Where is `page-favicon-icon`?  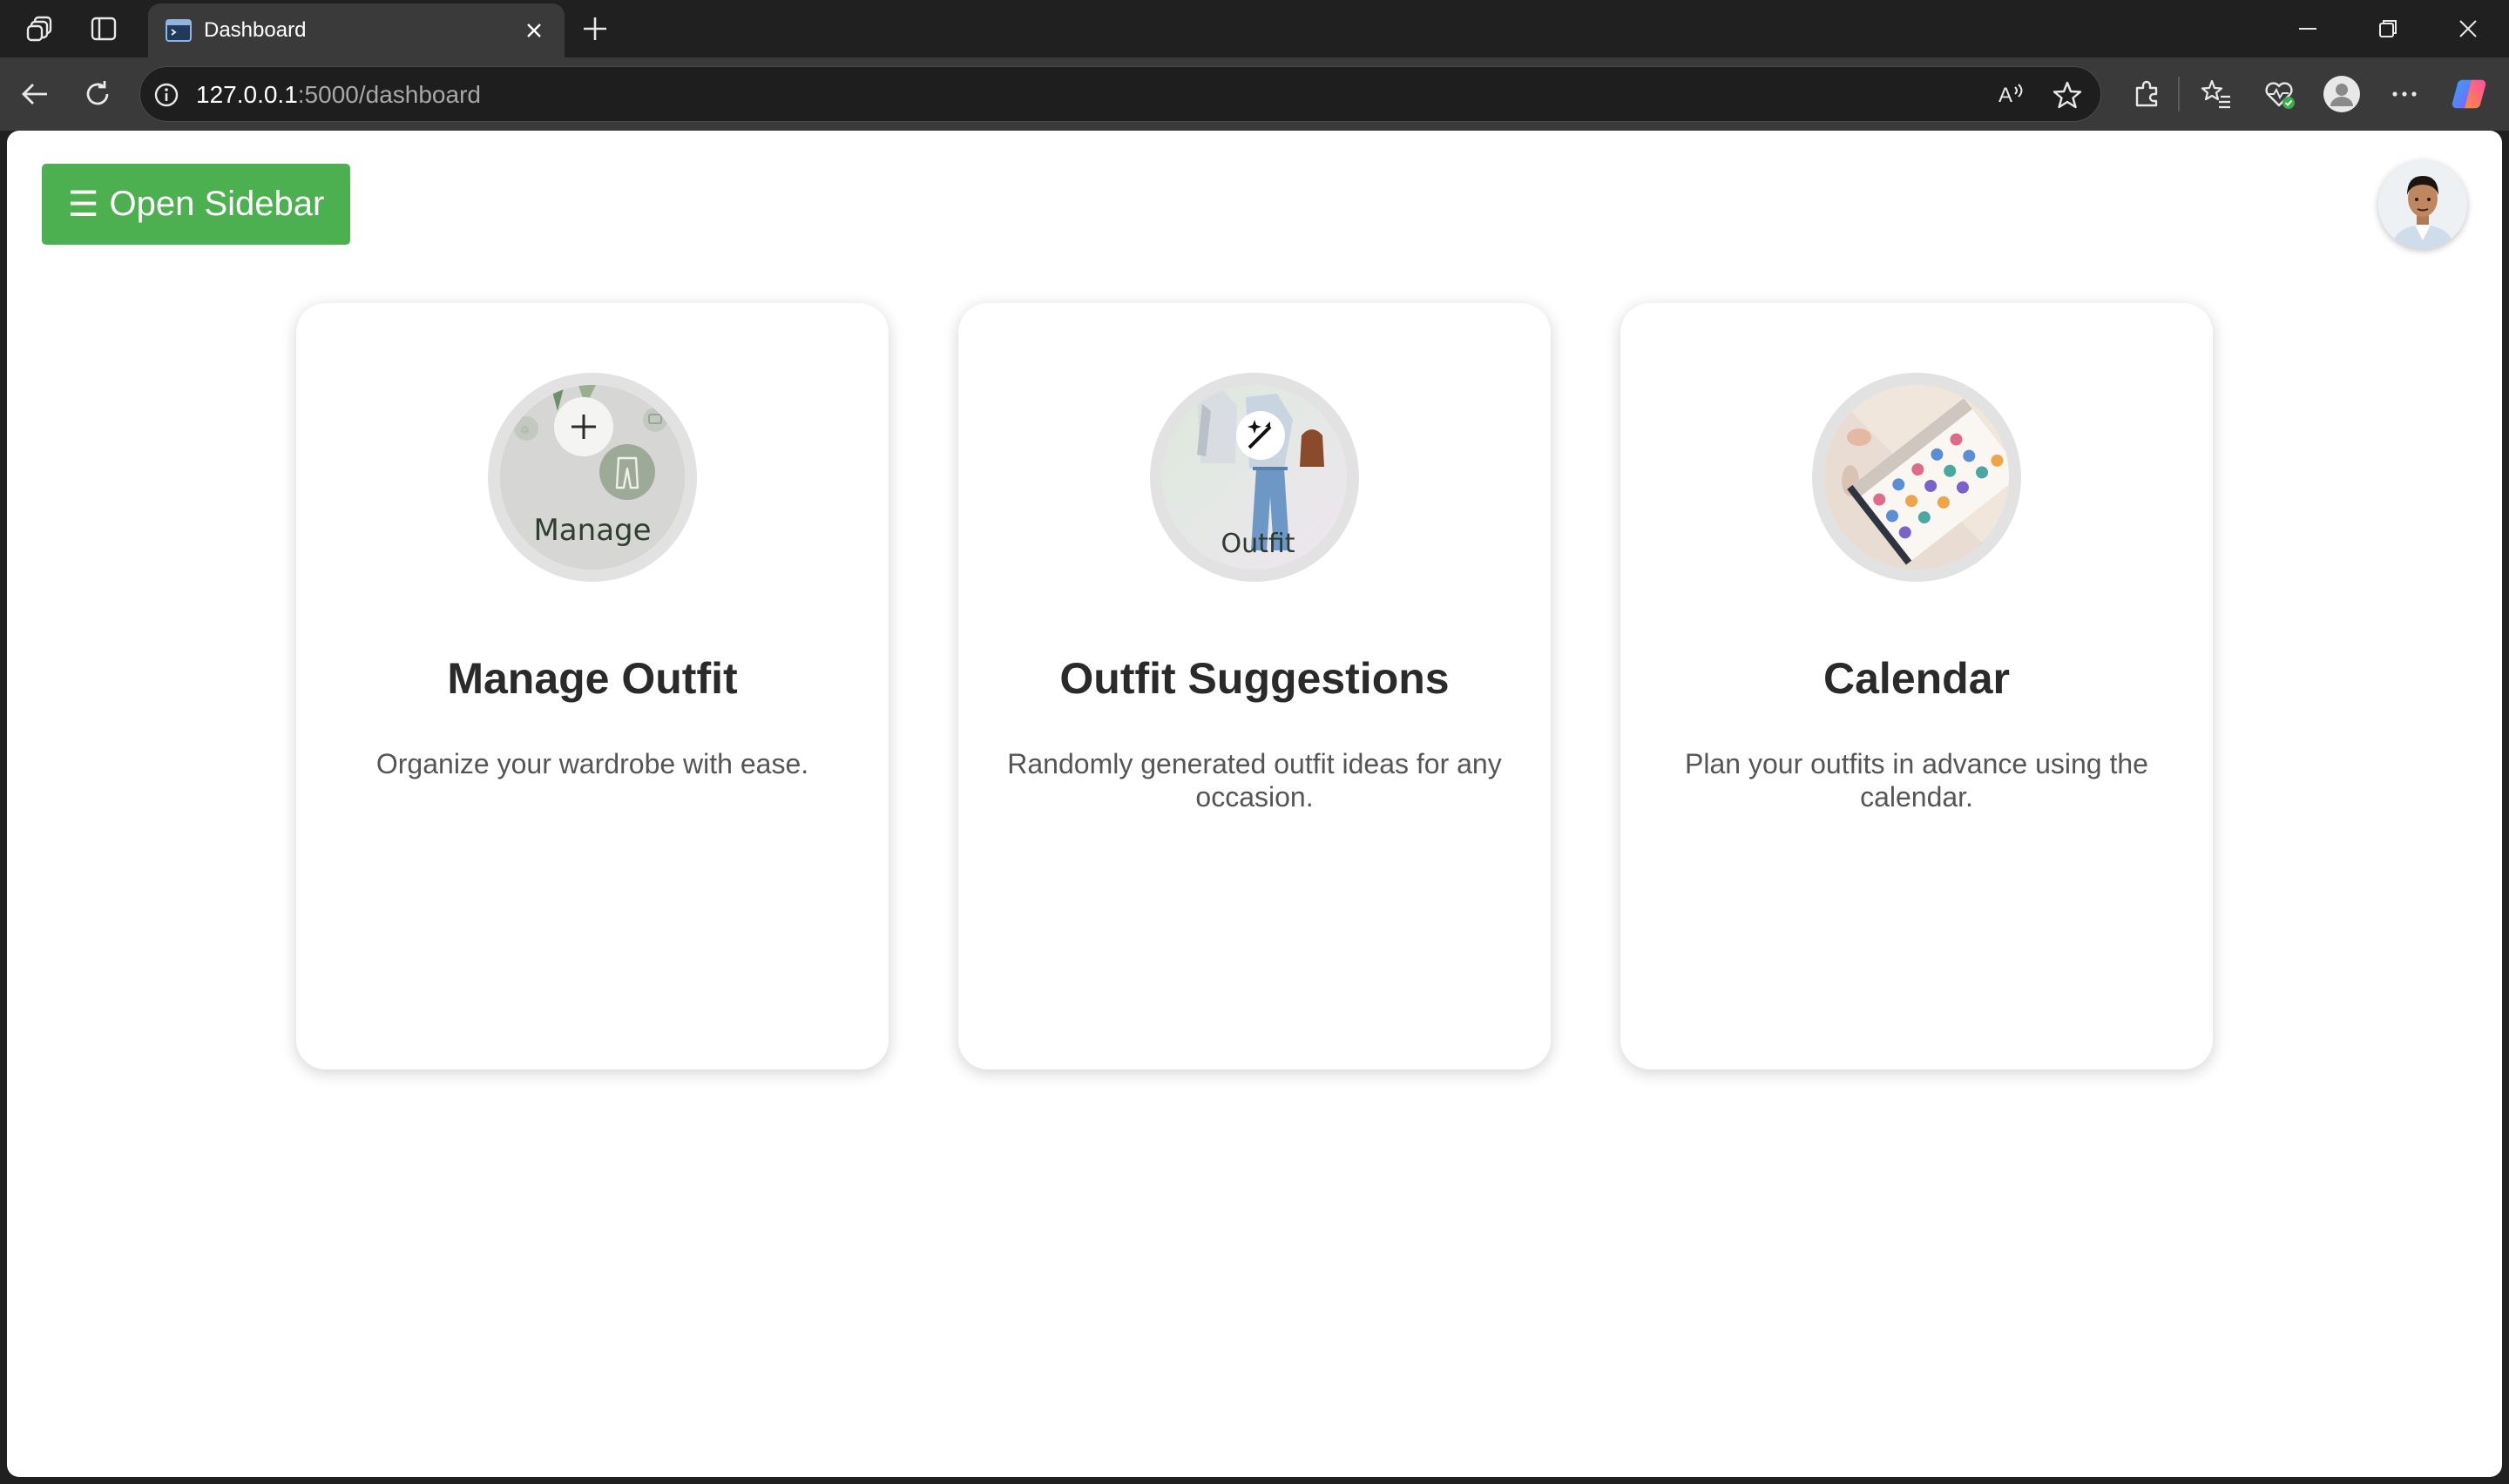 page-favicon-icon is located at coordinates (179, 31).